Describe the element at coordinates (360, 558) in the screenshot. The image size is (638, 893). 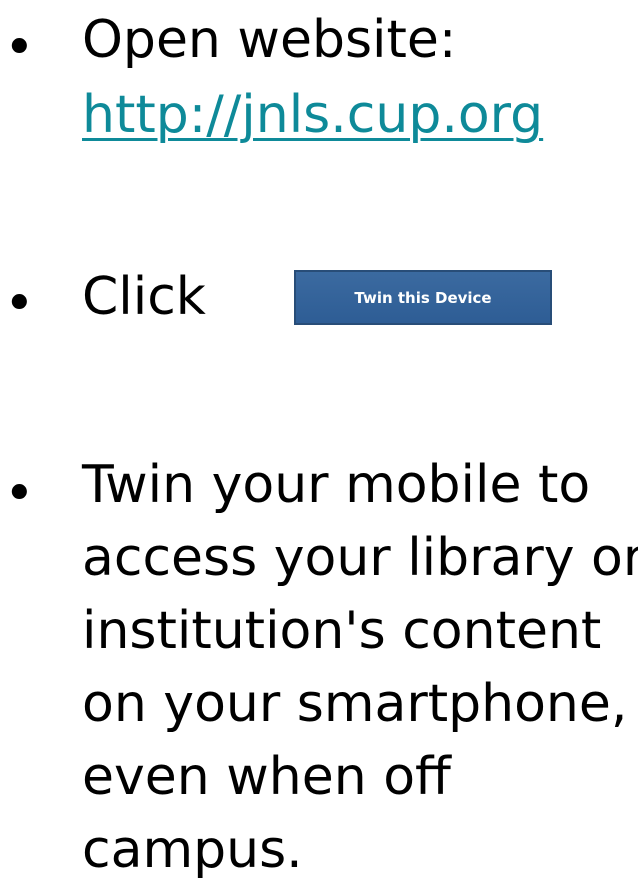
I see `step3-line-2: access your library or` at that location.